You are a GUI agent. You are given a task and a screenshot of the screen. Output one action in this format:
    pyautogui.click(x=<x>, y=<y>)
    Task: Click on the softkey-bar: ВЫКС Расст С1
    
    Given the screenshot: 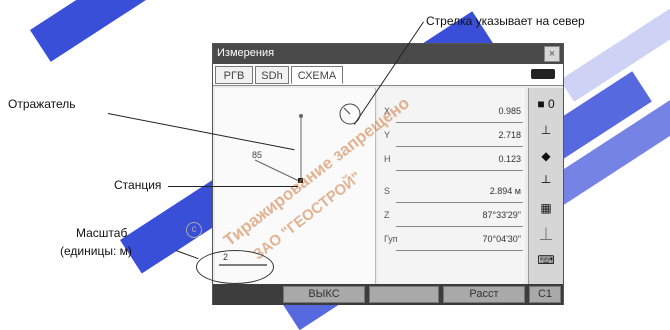 What is the action you would take?
    pyautogui.click(x=388, y=294)
    